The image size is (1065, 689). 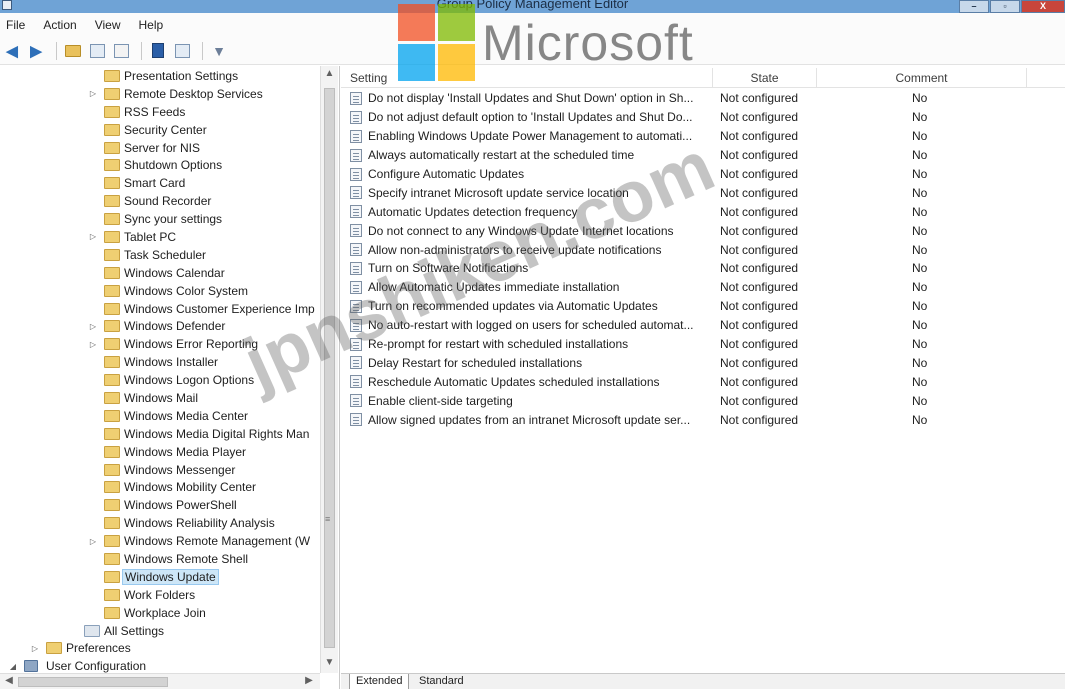 I want to click on close-button: X, so click(x=1043, y=6).